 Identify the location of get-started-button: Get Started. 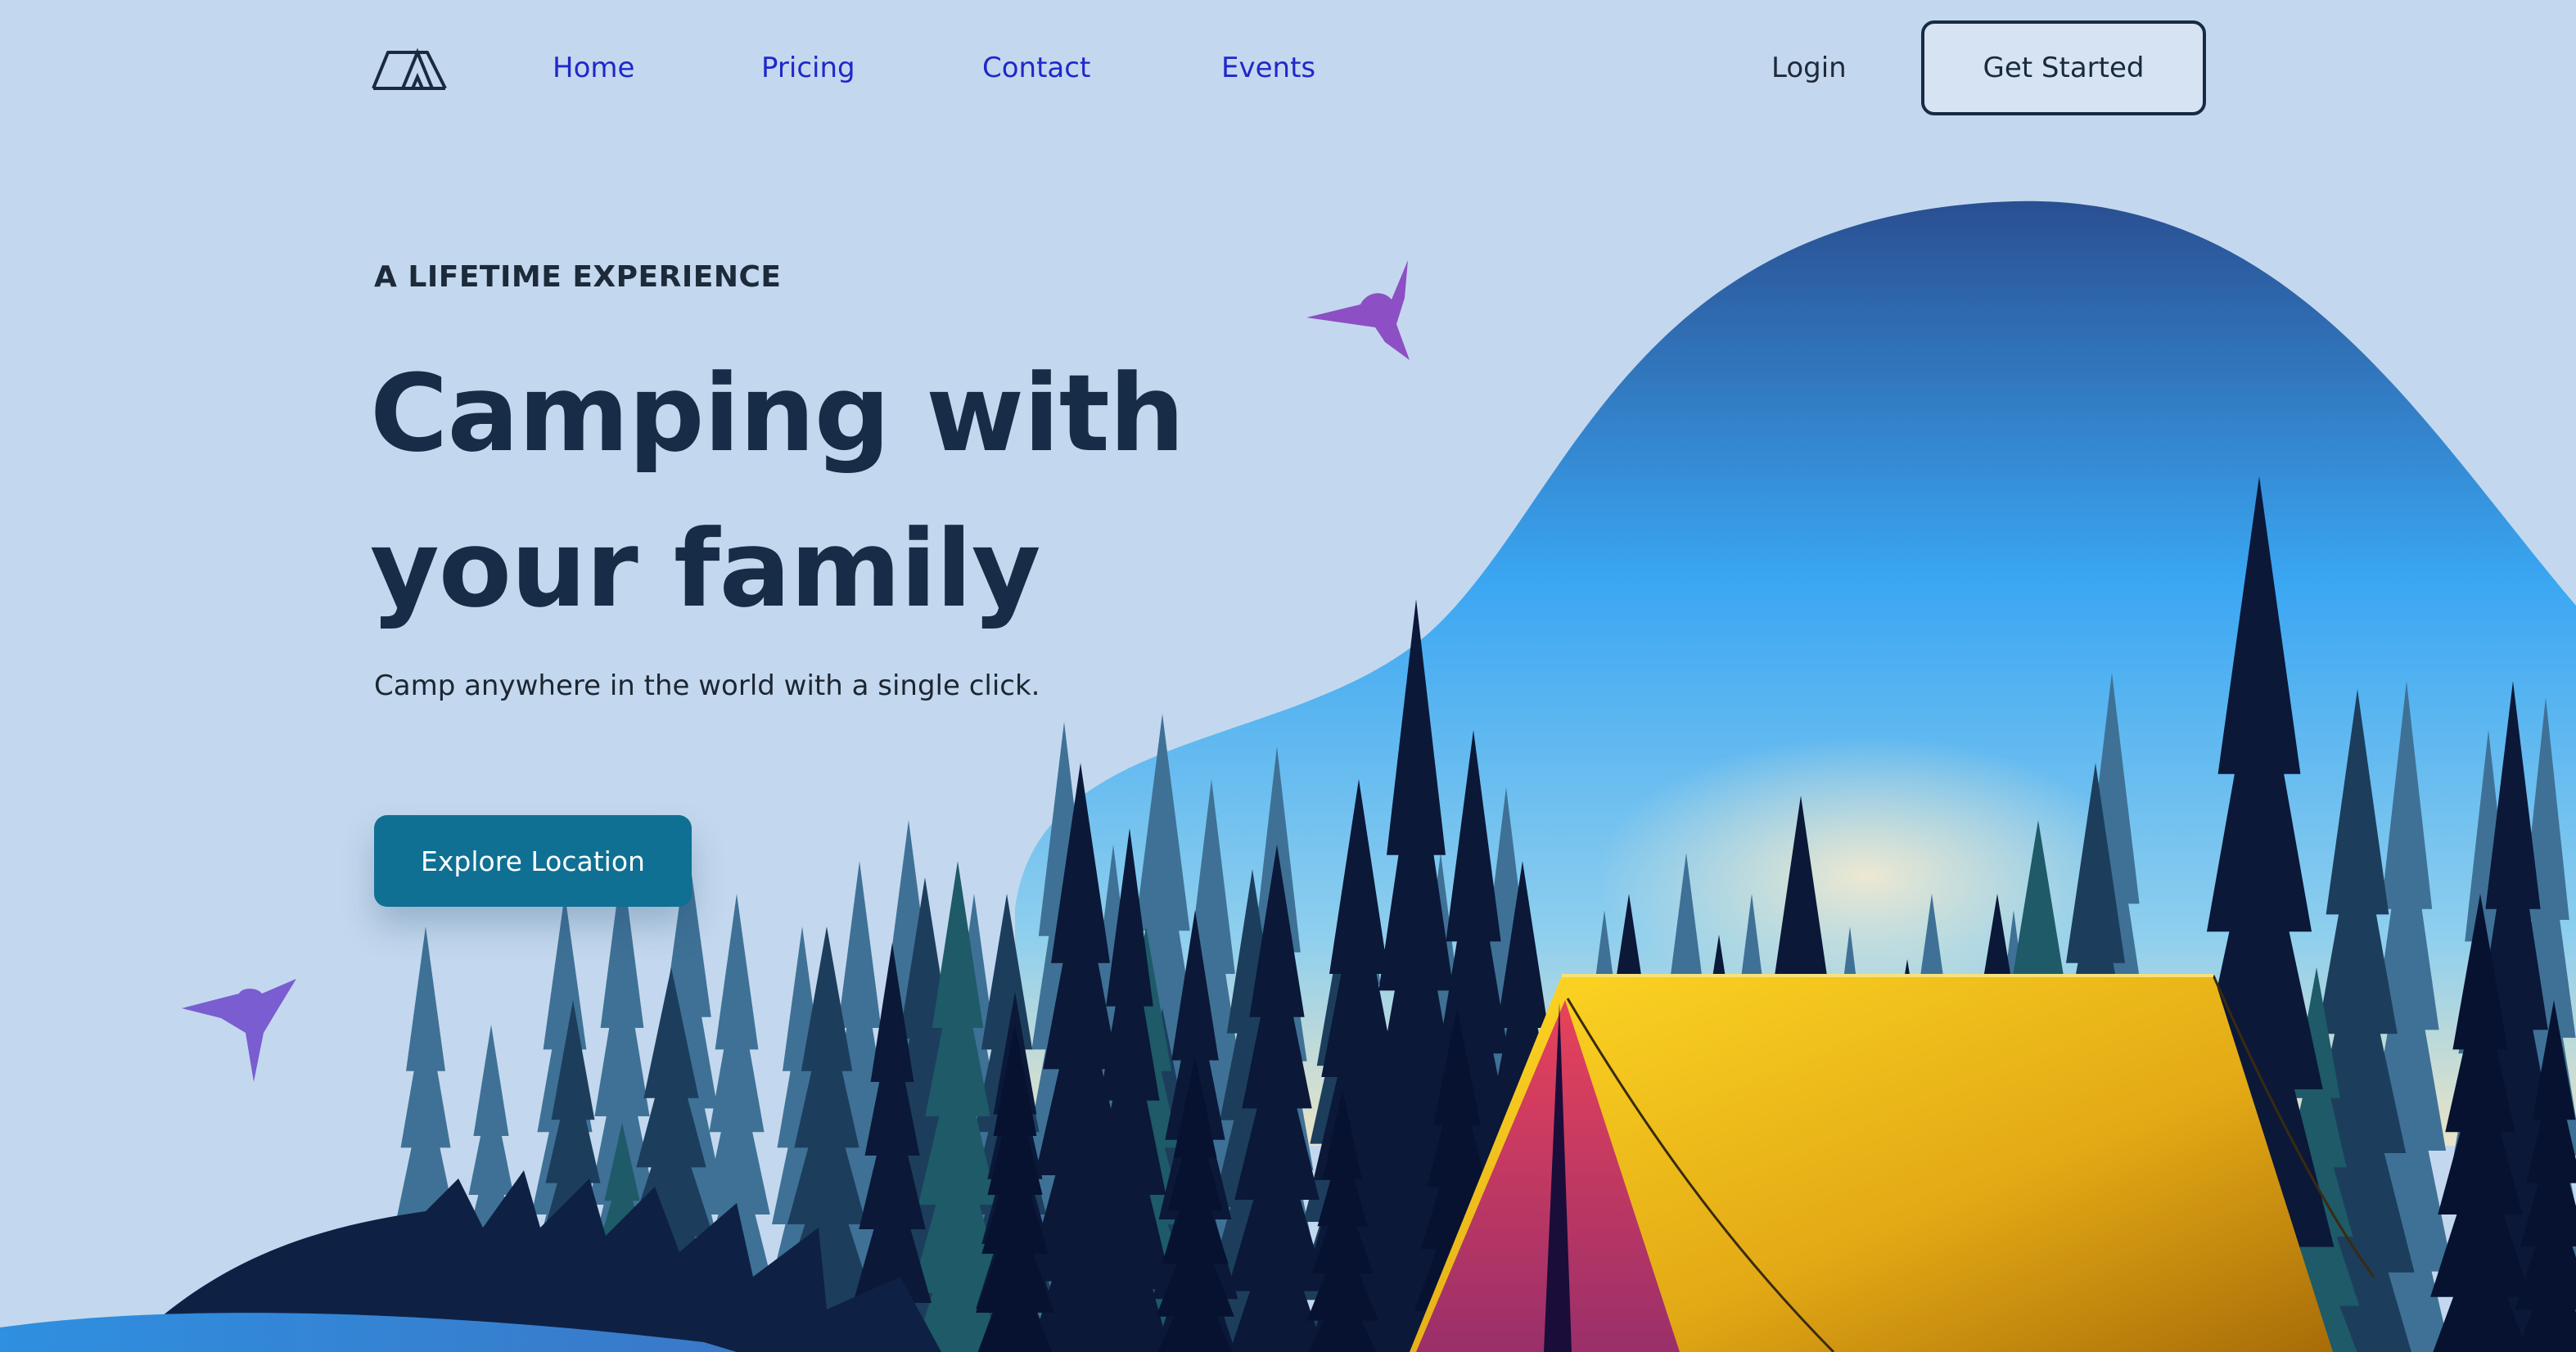
(2063, 67).